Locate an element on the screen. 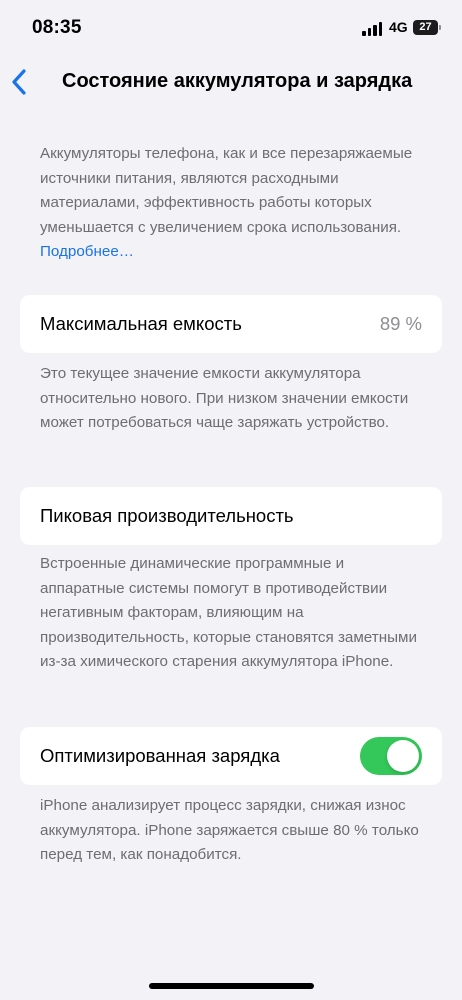 The image size is (462, 1000). peak-performance-row: Пиковая производительность is located at coordinates (231, 516).